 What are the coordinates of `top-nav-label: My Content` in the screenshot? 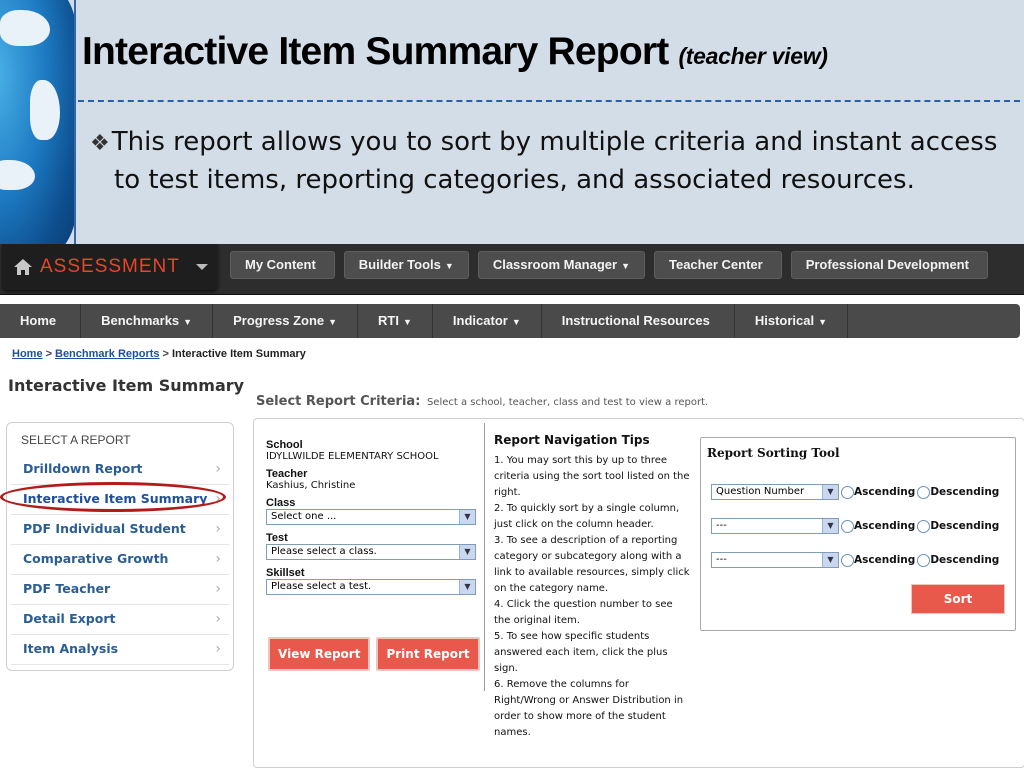 It's located at (280, 264).